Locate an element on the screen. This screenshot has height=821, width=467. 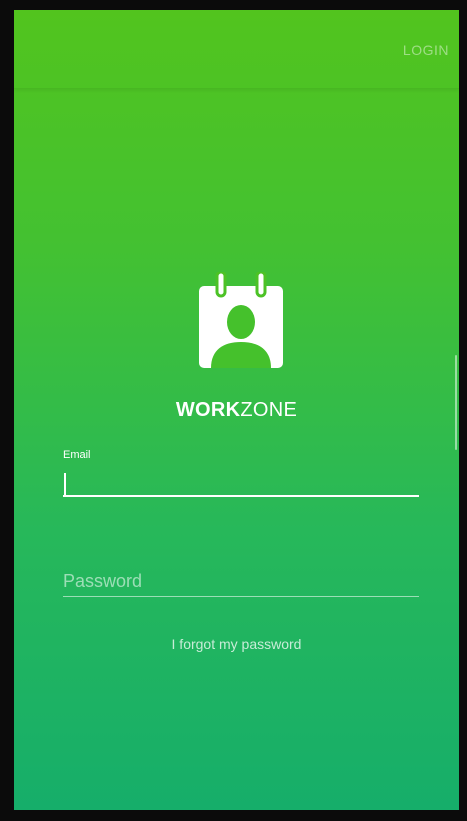
brand-wordmark: WORKZONE is located at coordinates (236, 410).